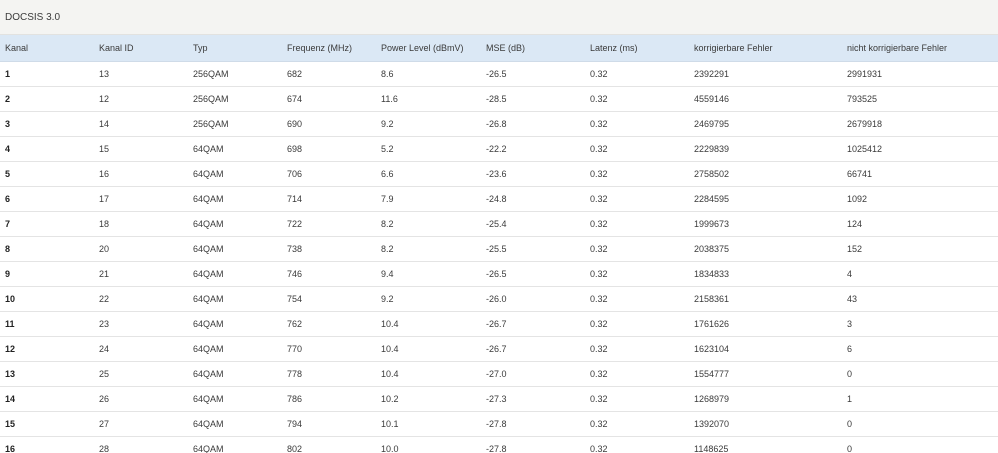  I want to click on cell-nicht-korrigierbare-fehler: 124, so click(855, 223).